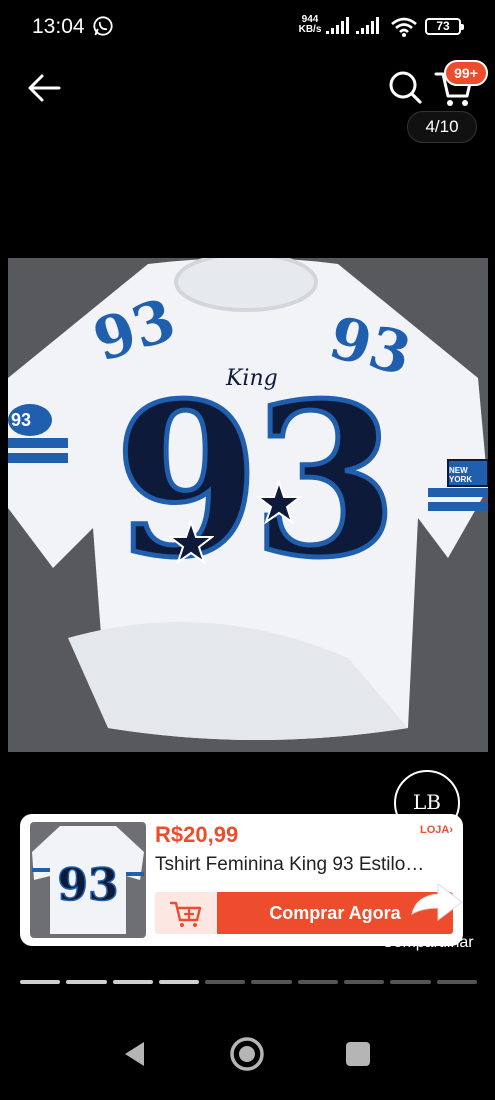 This screenshot has height=1100, width=495. What do you see at coordinates (310, 29) in the screenshot?
I see `network-speed-unit: KB/s` at bounding box center [310, 29].